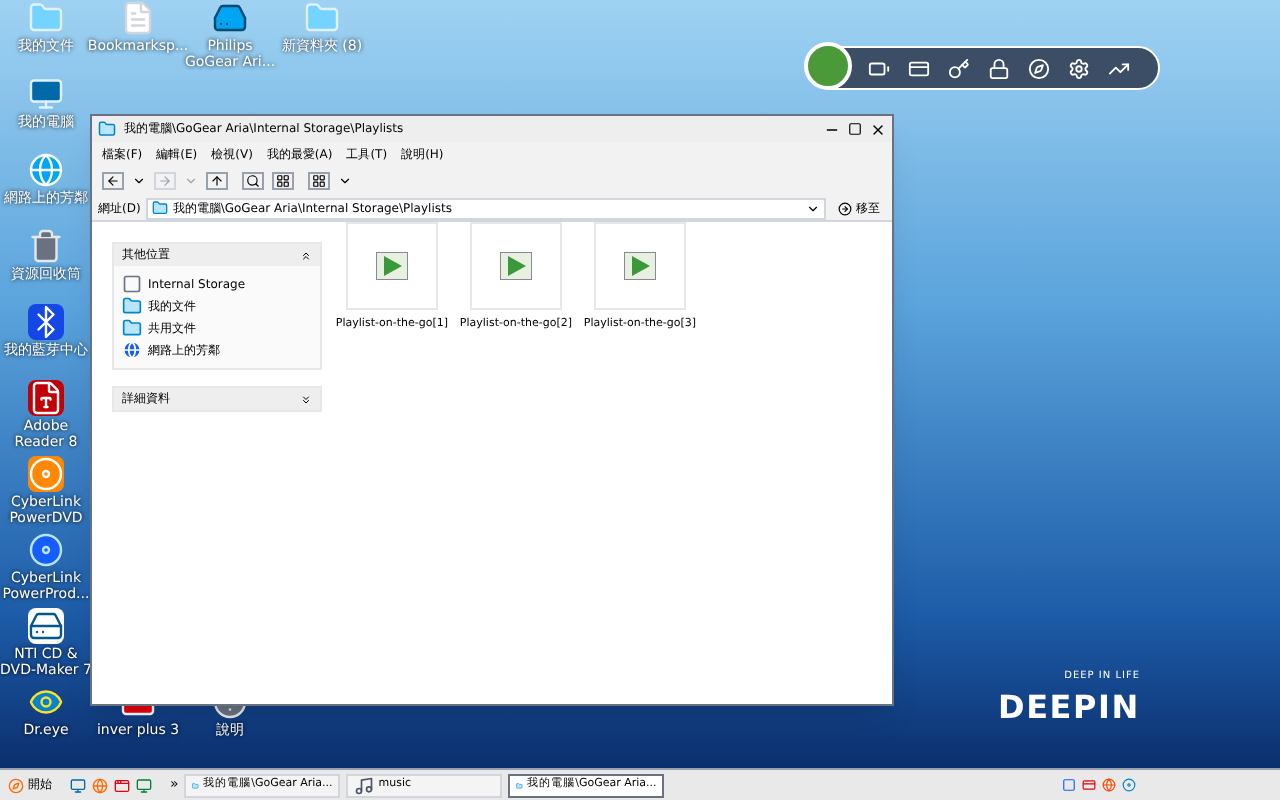  I want to click on go-arrow-icon, so click(845, 208).